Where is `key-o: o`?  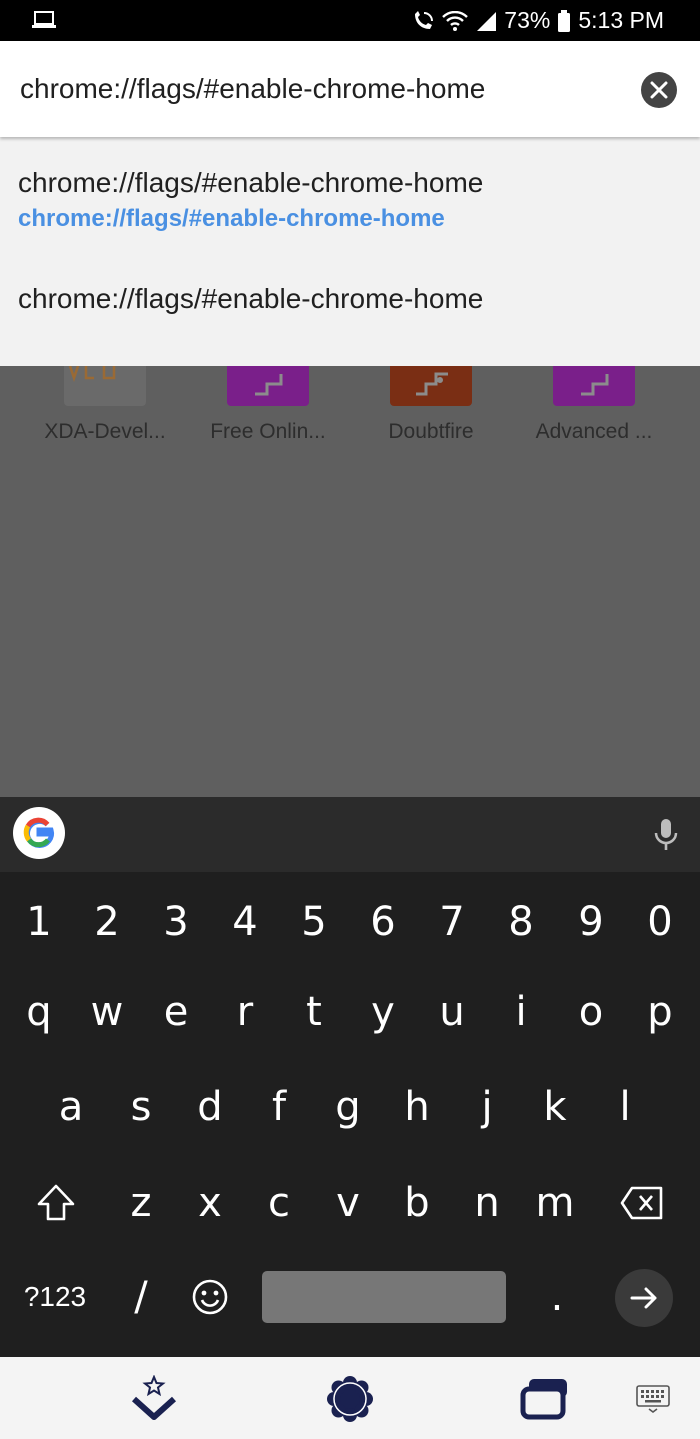 key-o: o is located at coordinates (591, 1012).